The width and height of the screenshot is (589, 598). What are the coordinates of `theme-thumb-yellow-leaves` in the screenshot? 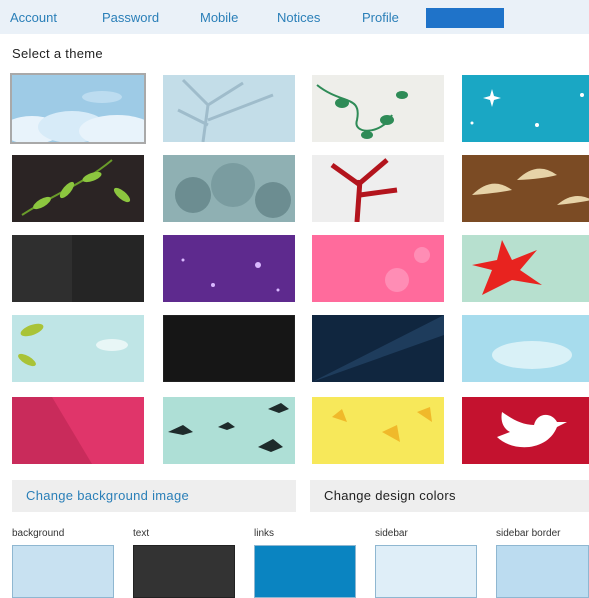 It's located at (378, 430).